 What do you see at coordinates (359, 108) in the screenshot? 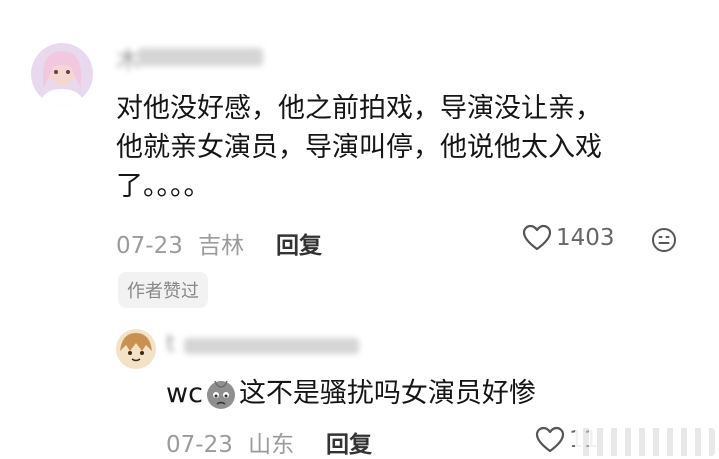
I see `comment-line-1: 对他没好感，他之前拍戏，导演没让亲，` at bounding box center [359, 108].